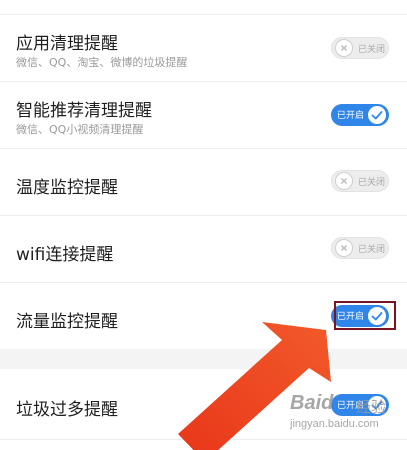 The width and height of the screenshot is (407, 450). I want to click on section-gap, so click(203, 359).